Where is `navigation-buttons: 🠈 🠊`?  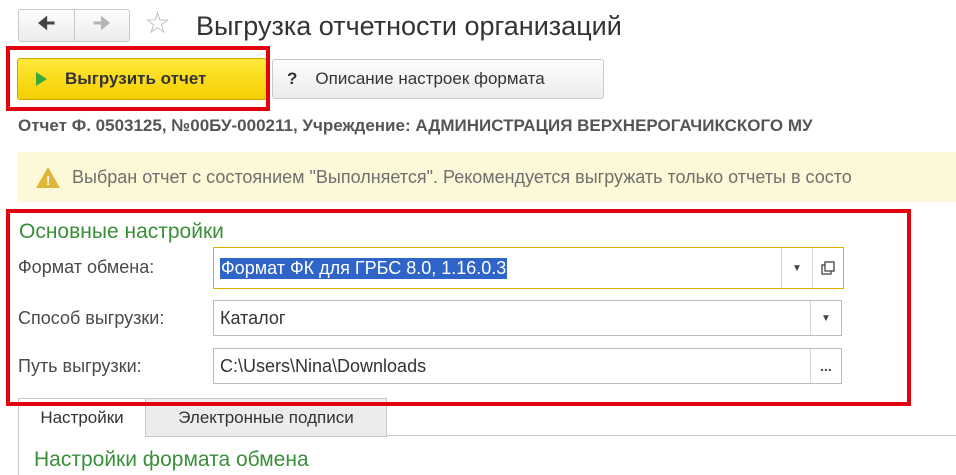
navigation-buttons: 🠈 🠊 is located at coordinates (74, 25).